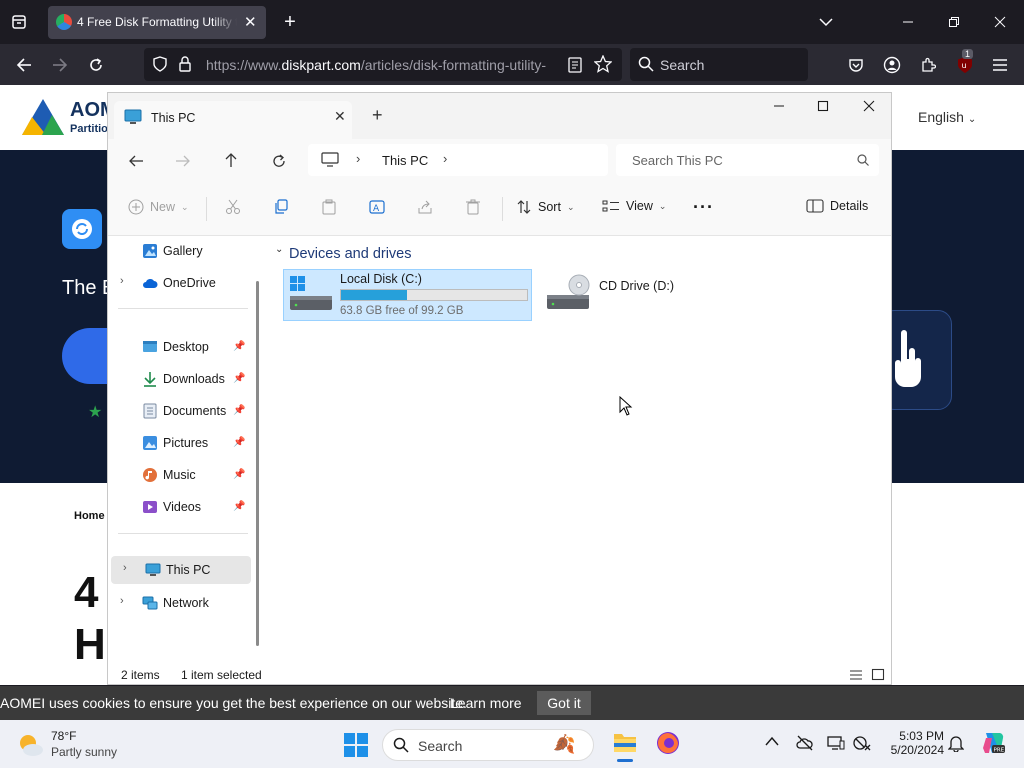 Image resolution: width=1024 pixels, height=768 pixels. What do you see at coordinates (486, 703) in the screenshot?
I see `learn-more-link: Learn more` at bounding box center [486, 703].